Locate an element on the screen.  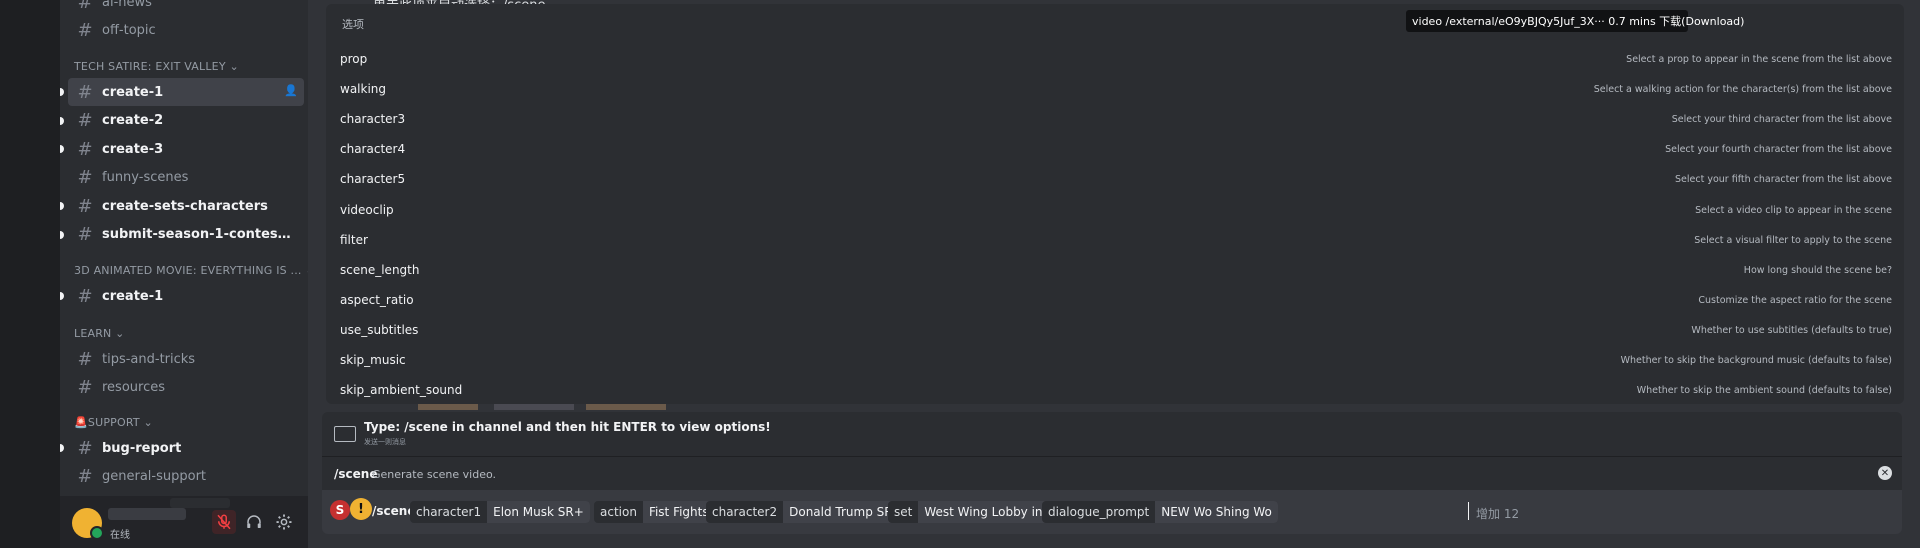
parameter-value: Fist Fights is located at coordinates (678, 512).